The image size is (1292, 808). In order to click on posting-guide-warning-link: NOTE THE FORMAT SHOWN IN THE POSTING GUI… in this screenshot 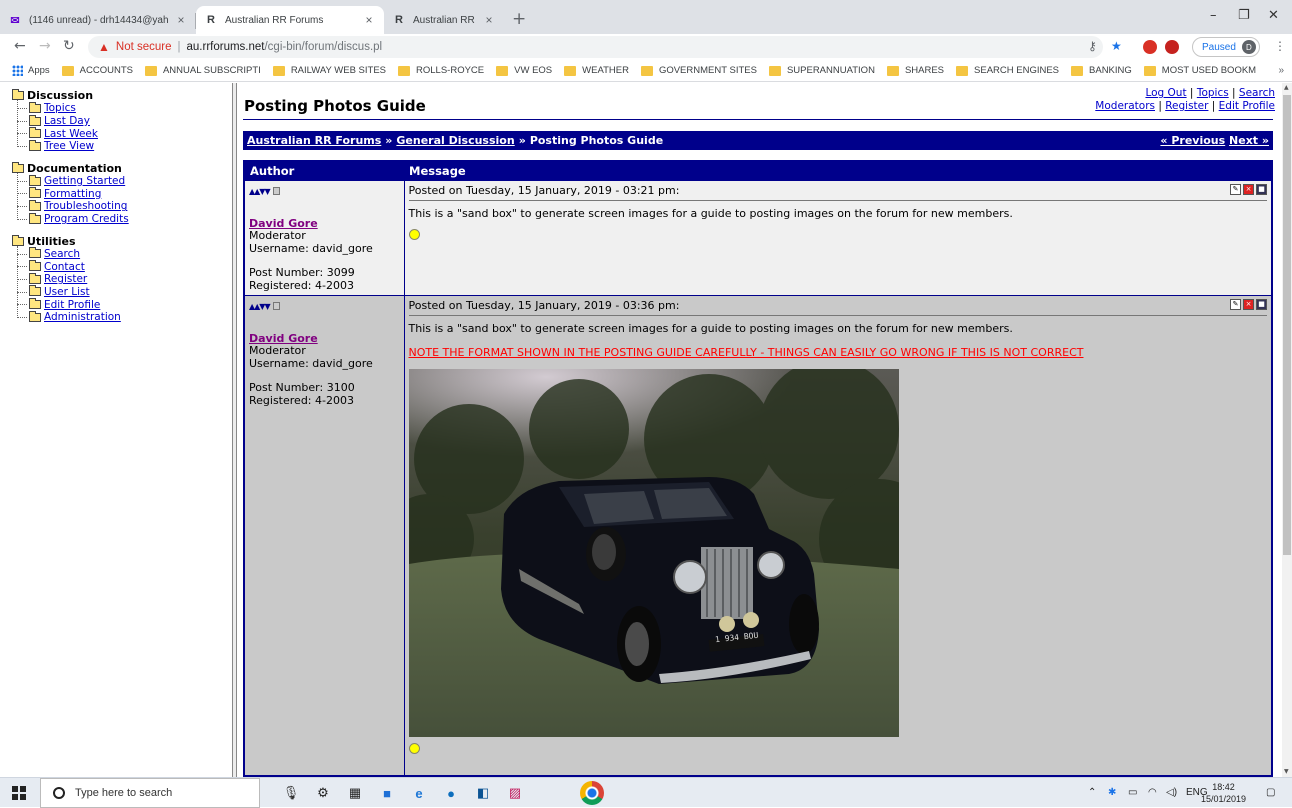, I will do `click(838, 352)`.